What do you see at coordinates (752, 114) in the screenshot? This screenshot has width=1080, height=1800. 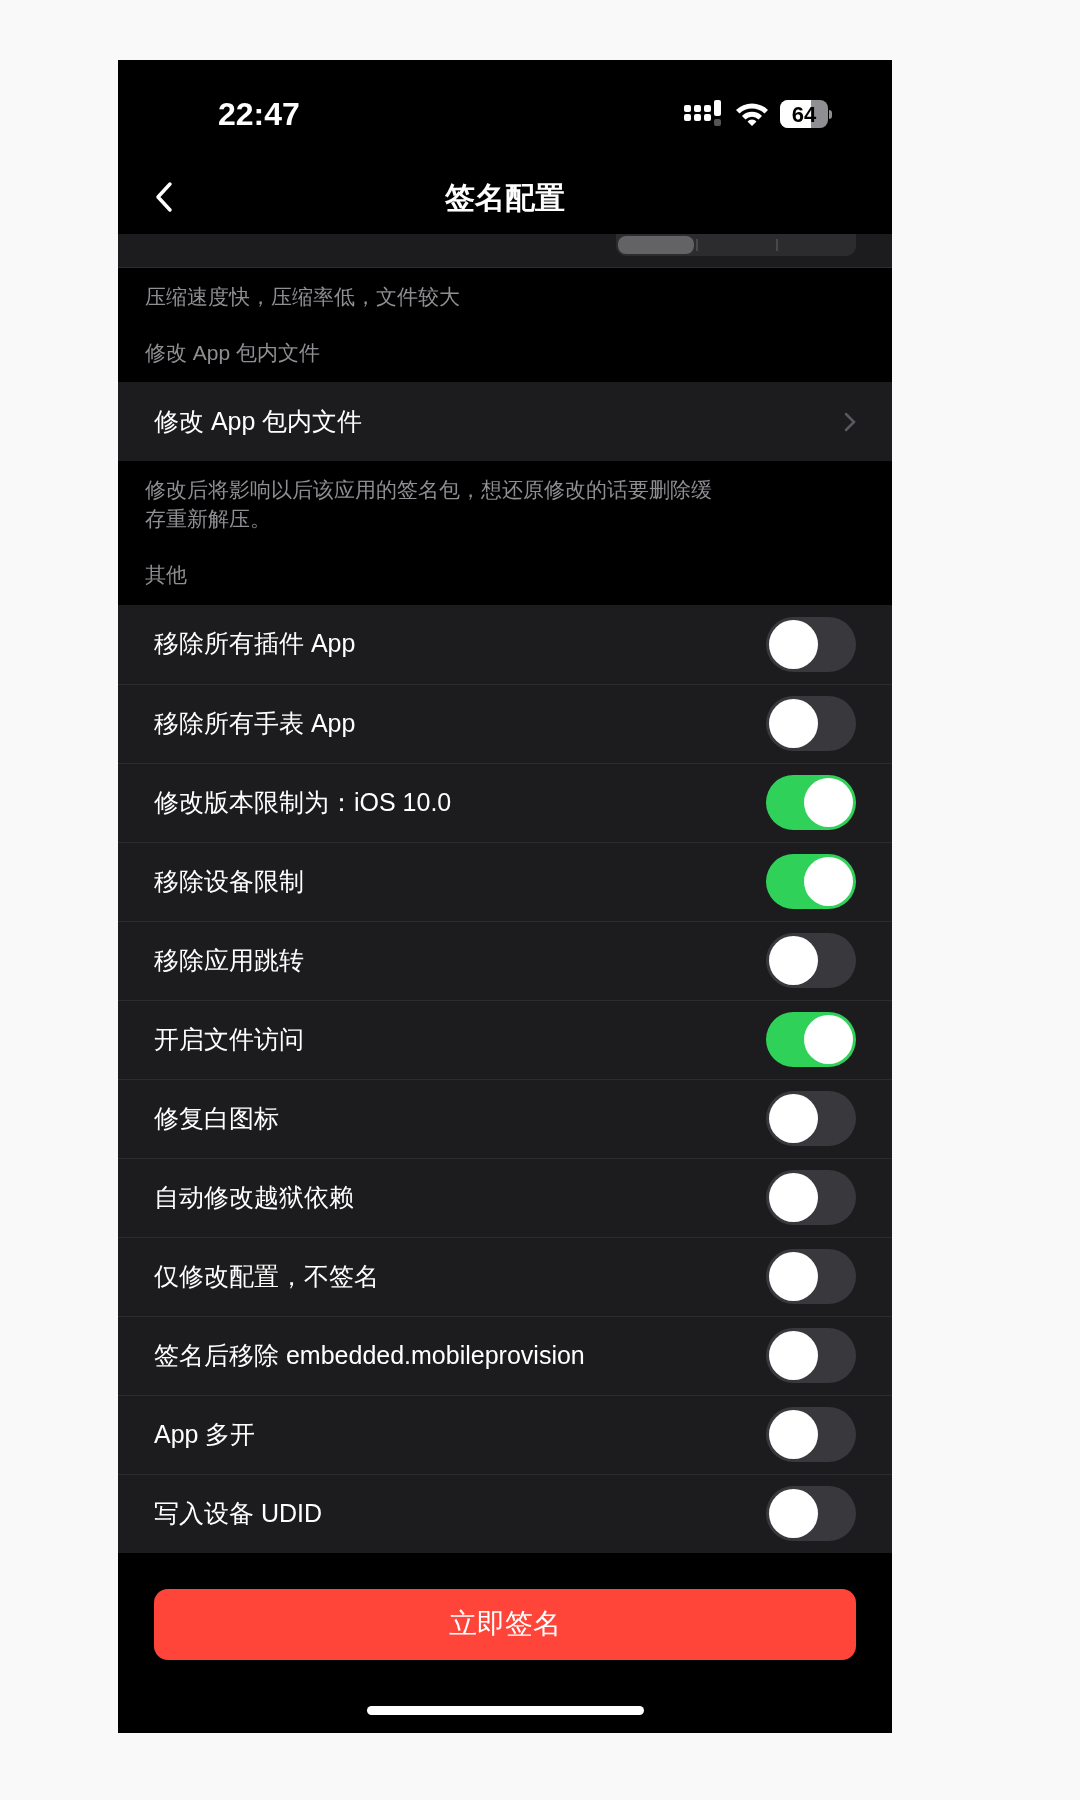 I see `wifi-icon` at bounding box center [752, 114].